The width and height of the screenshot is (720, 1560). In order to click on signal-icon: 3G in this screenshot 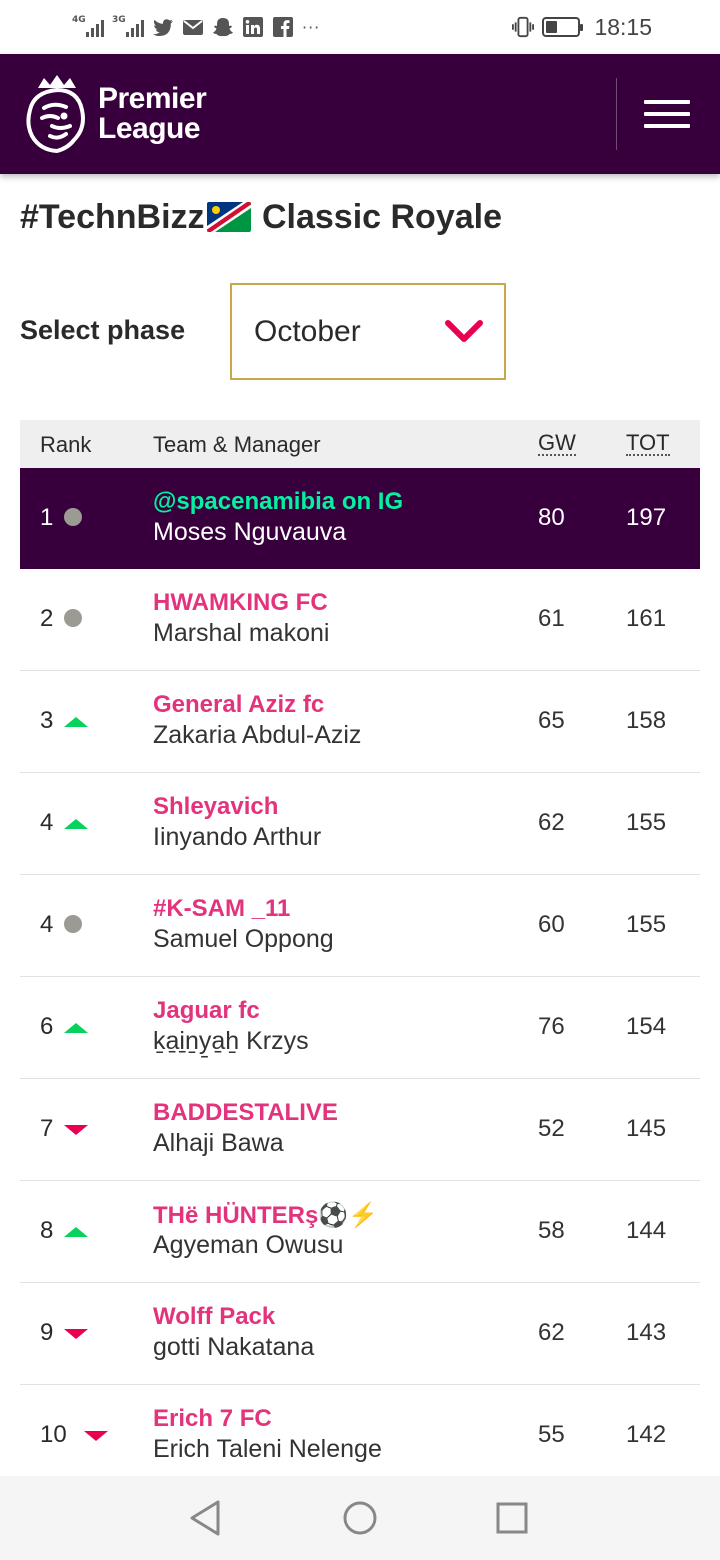, I will do `click(128, 26)`.